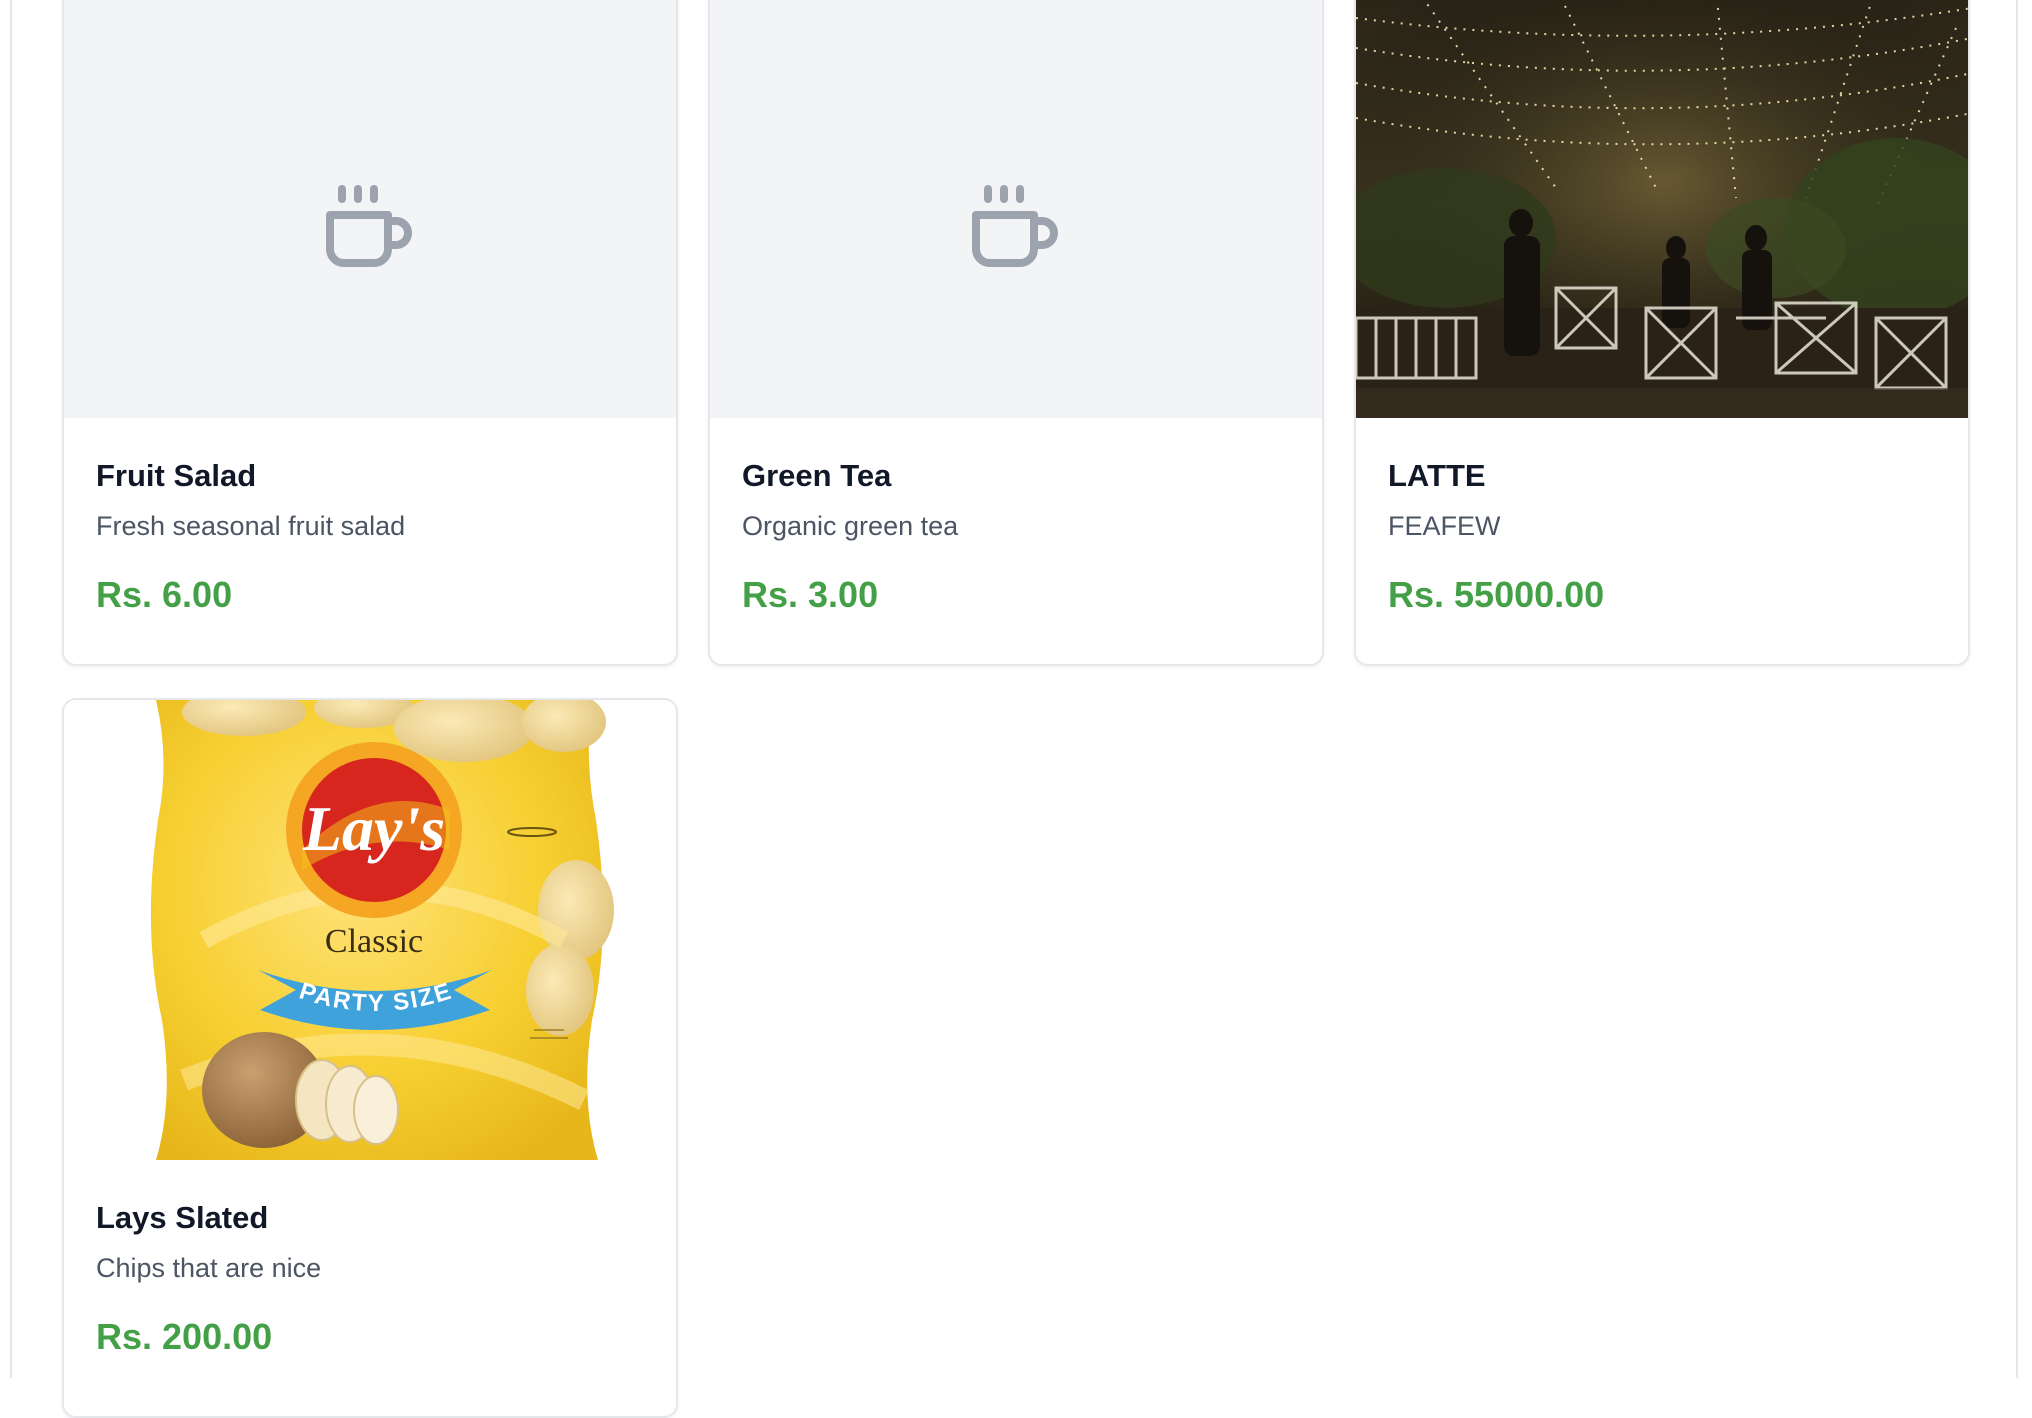 This screenshot has width=2032, height=1418. Describe the element at coordinates (373, 828) in the screenshot. I see `lays-logo-text: Lay's` at that location.